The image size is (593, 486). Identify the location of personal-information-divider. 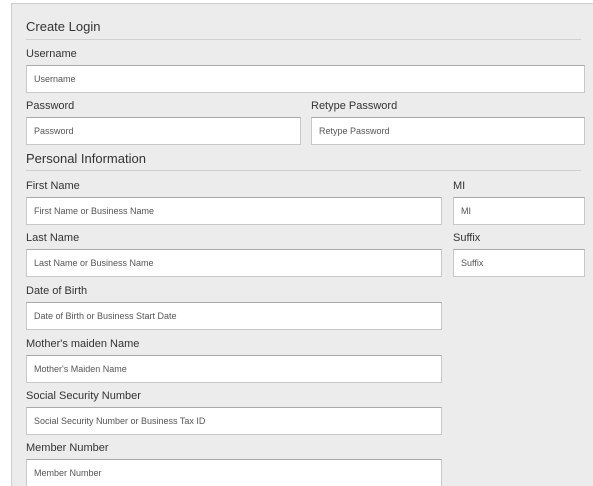
(303, 170).